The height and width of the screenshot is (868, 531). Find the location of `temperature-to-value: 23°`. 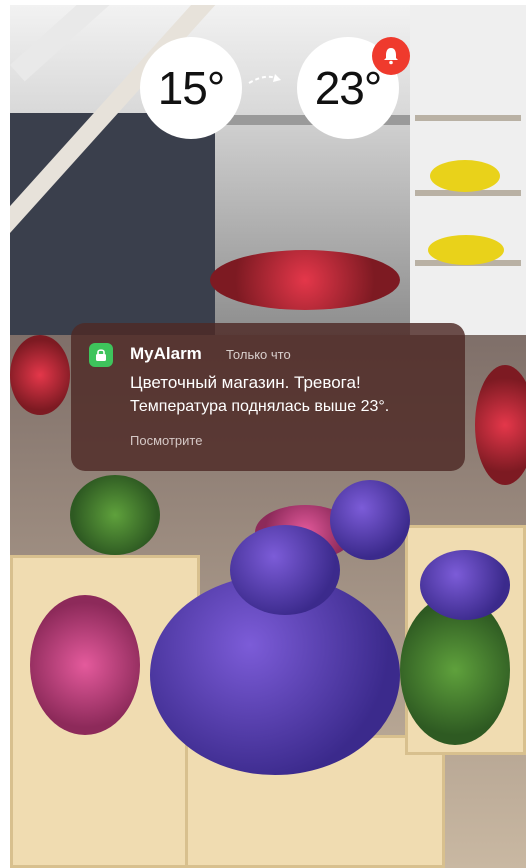

temperature-to-value: 23° is located at coordinates (348, 88).